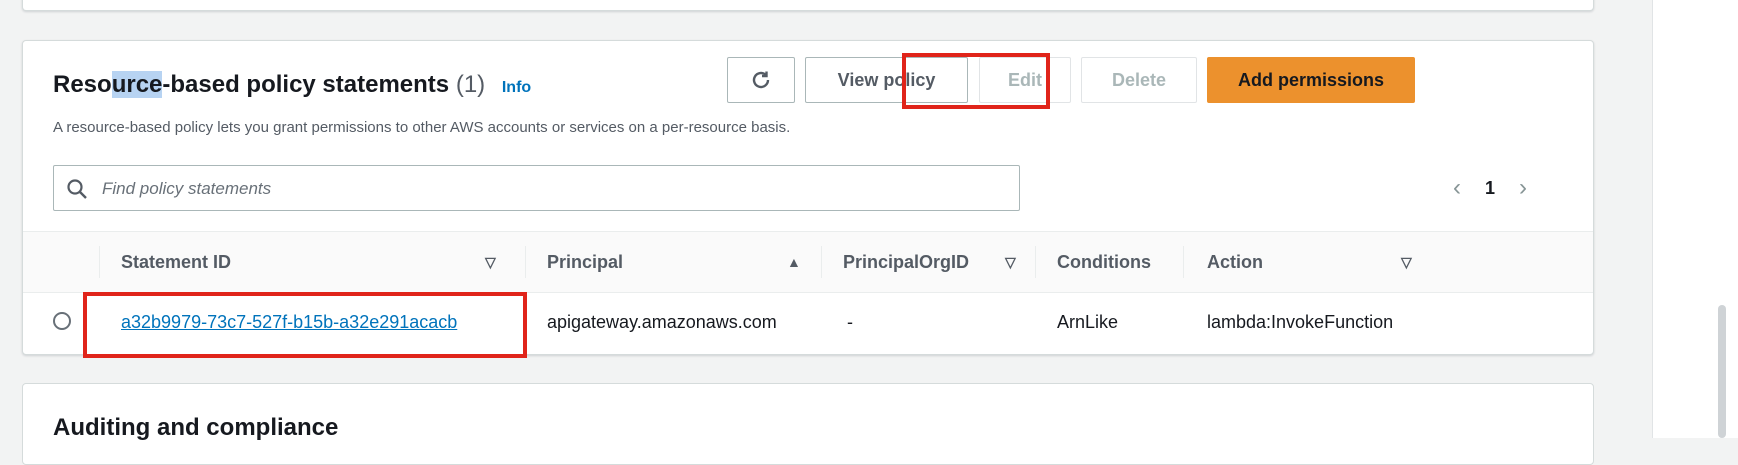 This screenshot has height=465, width=1738. What do you see at coordinates (77, 189) in the screenshot?
I see `search-icon` at bounding box center [77, 189].